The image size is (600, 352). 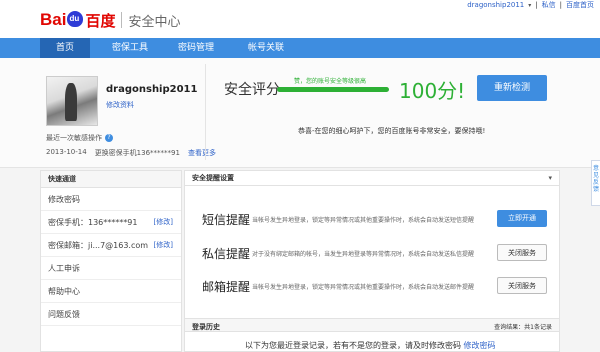 What do you see at coordinates (226, 220) in the screenshot?
I see `reminder-name: 短信提醒` at bounding box center [226, 220].